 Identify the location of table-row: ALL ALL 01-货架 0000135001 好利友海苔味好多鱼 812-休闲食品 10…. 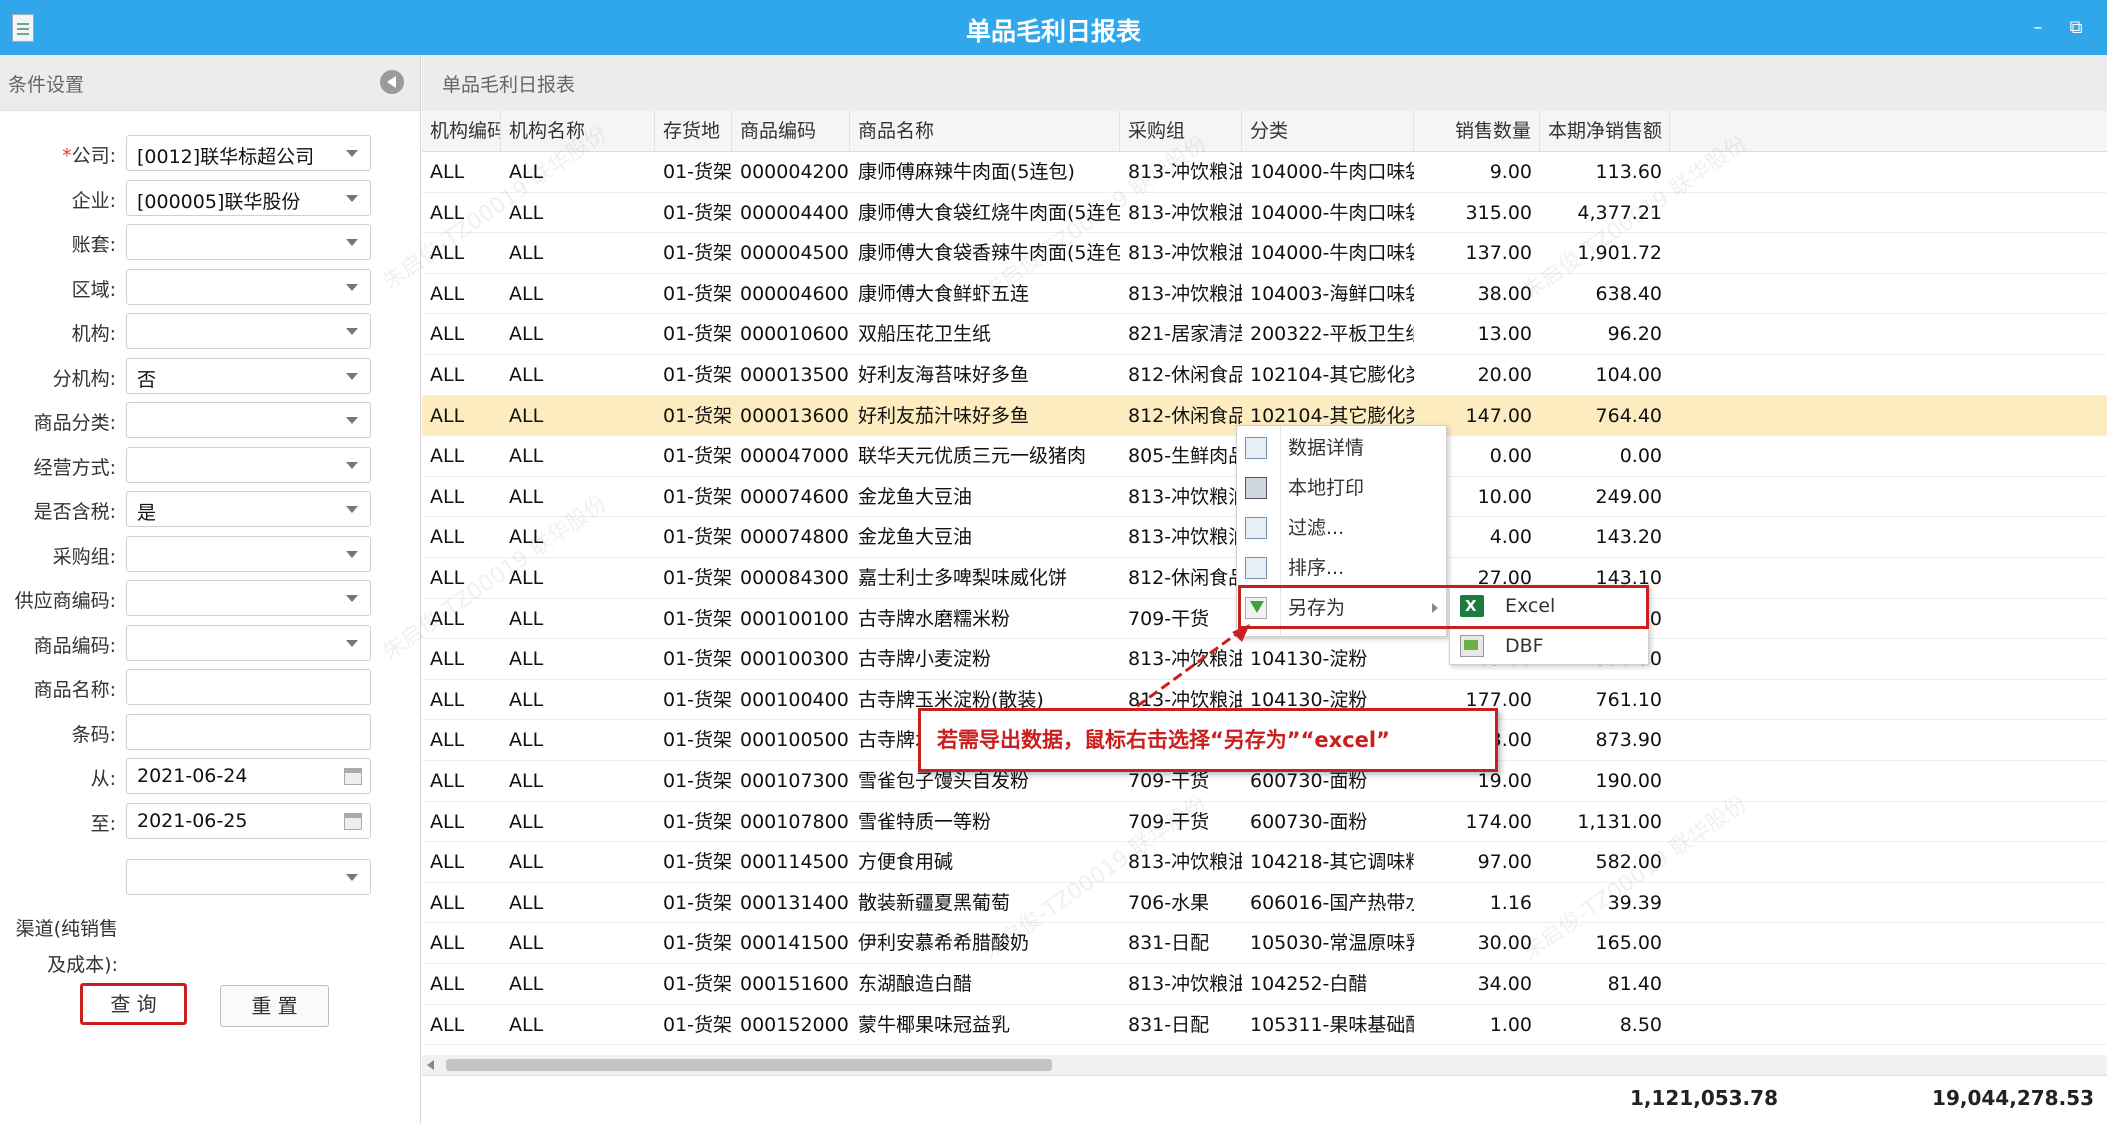
(1264, 375).